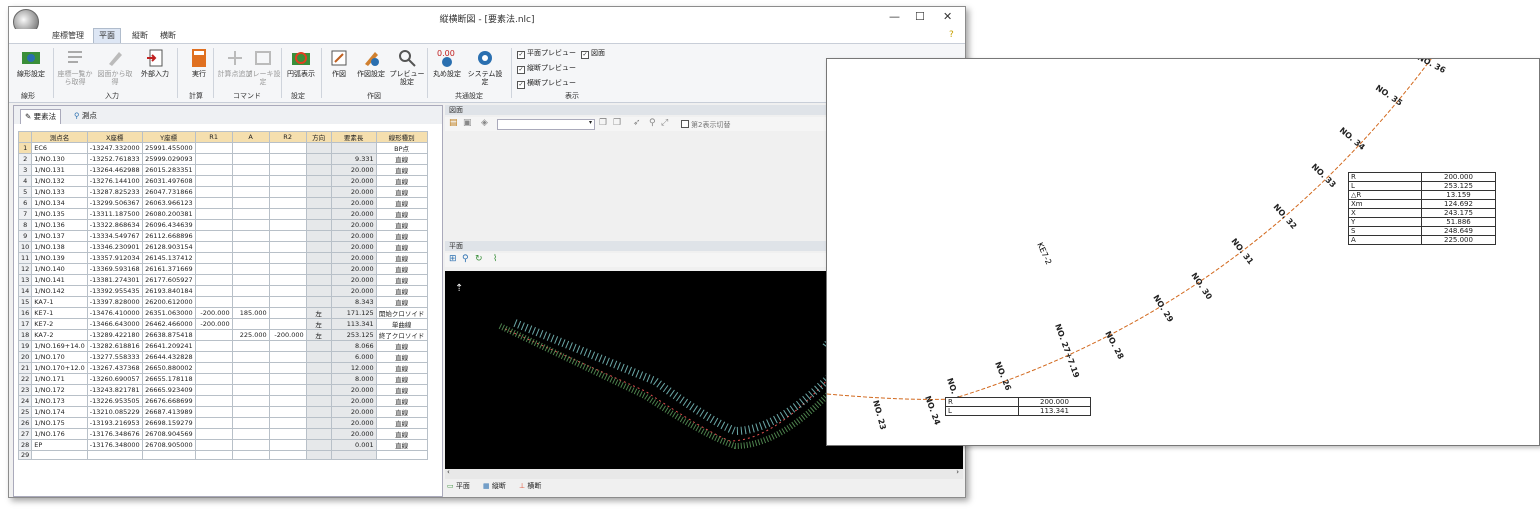  Describe the element at coordinates (168, 324) in the screenshot. I see `table-cell: 26462.466000` at that location.